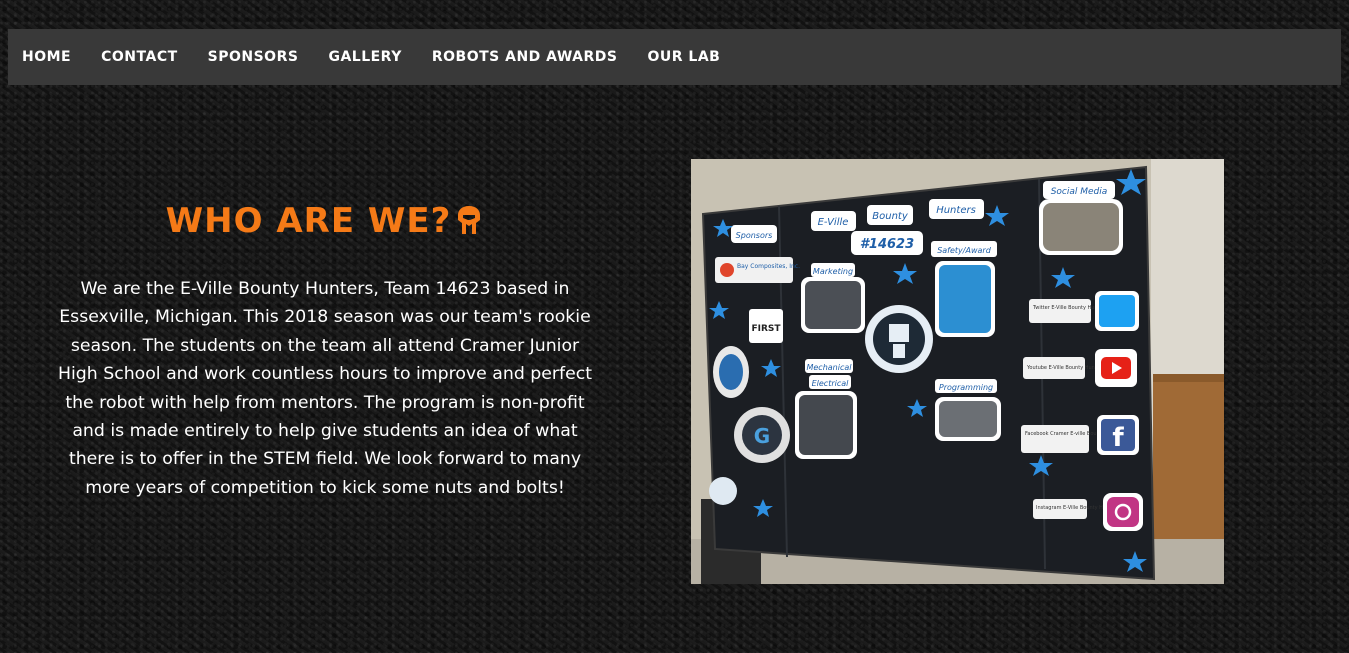 The width and height of the screenshot is (1349, 653). I want to click on nav-our-lab: OUR LAB, so click(684, 57).